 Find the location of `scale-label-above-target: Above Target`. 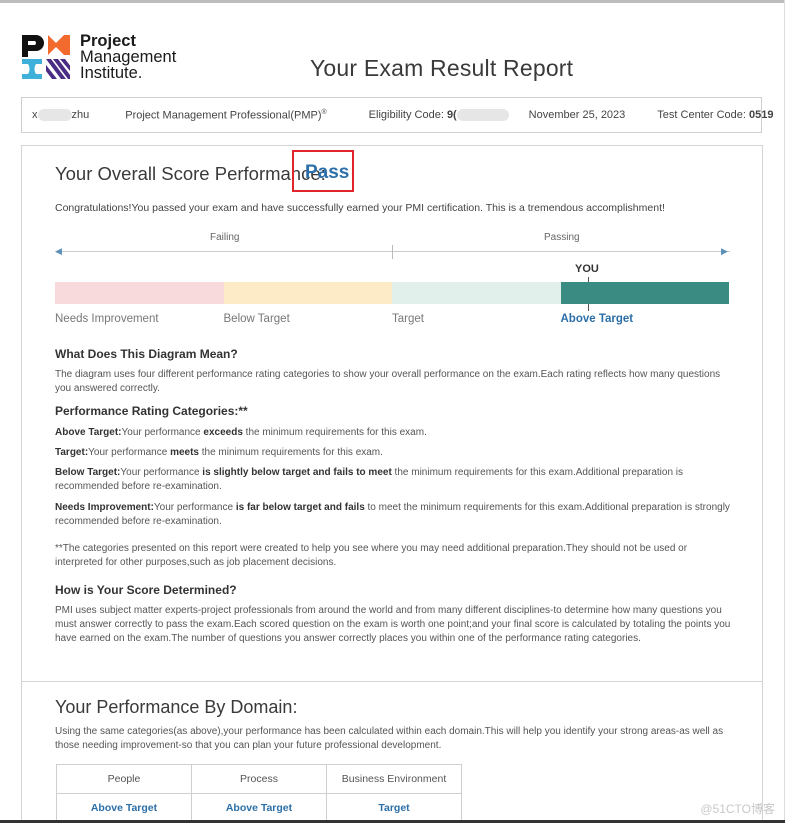

scale-label-above-target: Above Target is located at coordinates (597, 319).